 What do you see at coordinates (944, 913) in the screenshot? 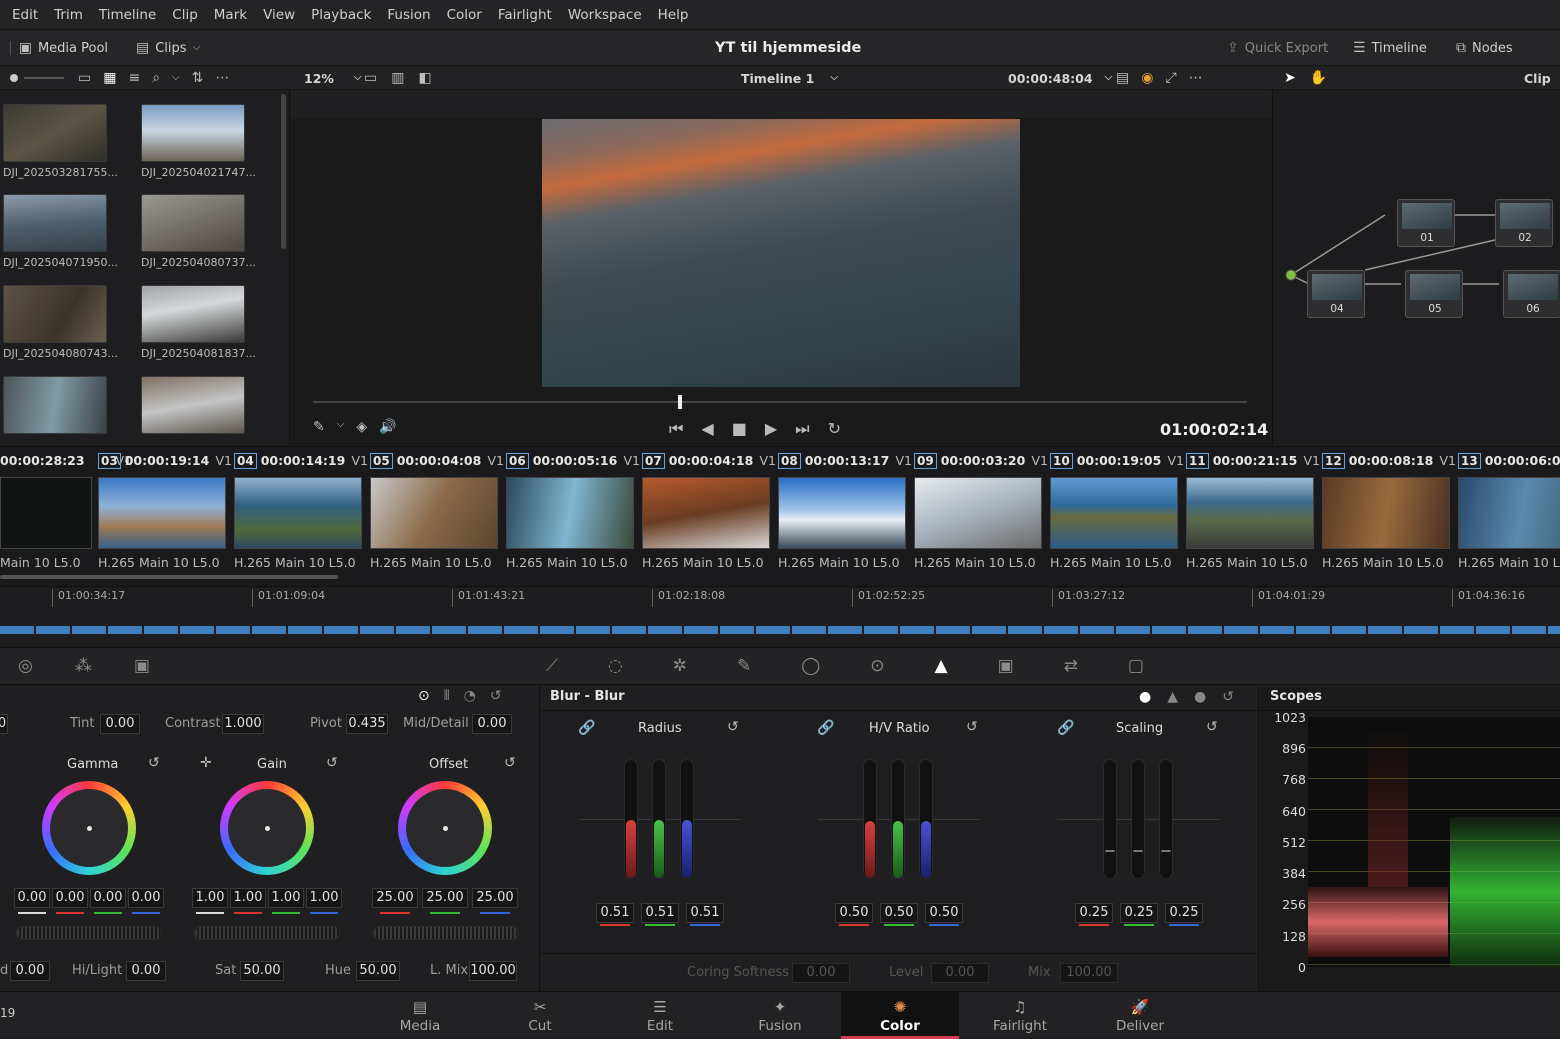
I see `hv-blue-field: 0.50` at bounding box center [944, 913].